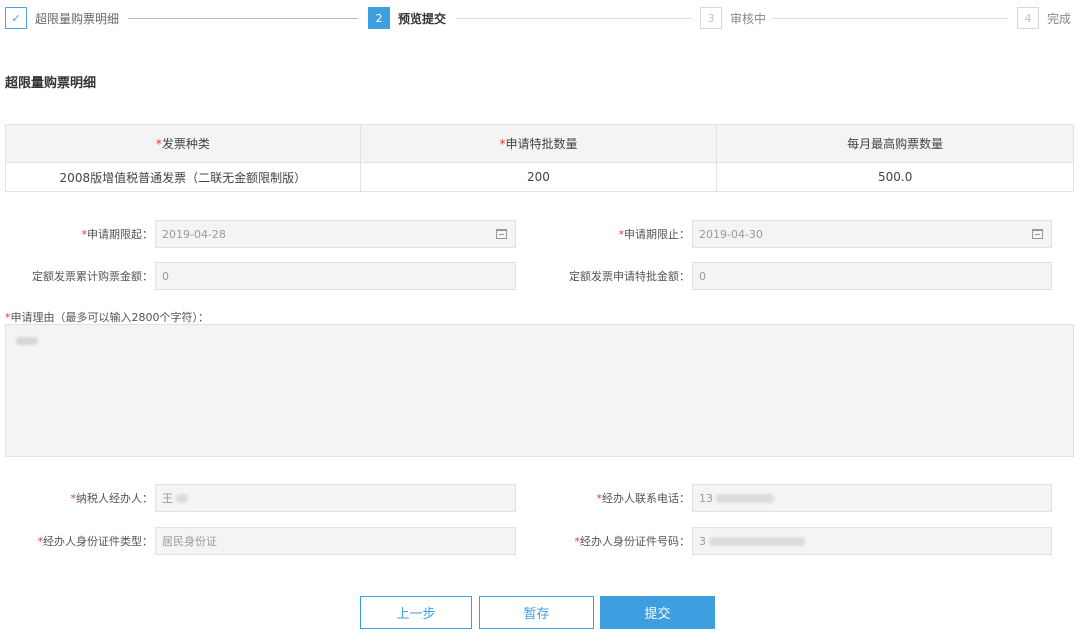  I want to click on step-3-label: 审核中, so click(748, 18).